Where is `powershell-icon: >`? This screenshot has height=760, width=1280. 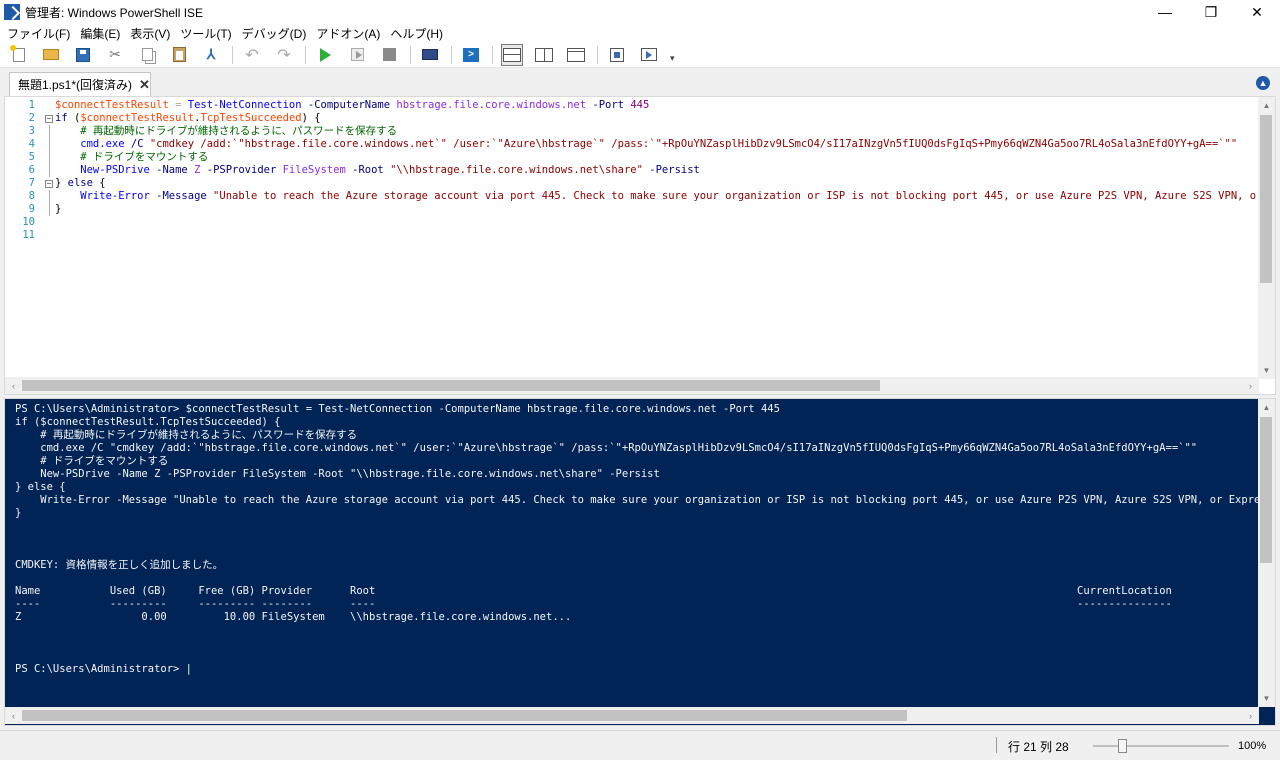
powershell-icon: > is located at coordinates (471, 54).